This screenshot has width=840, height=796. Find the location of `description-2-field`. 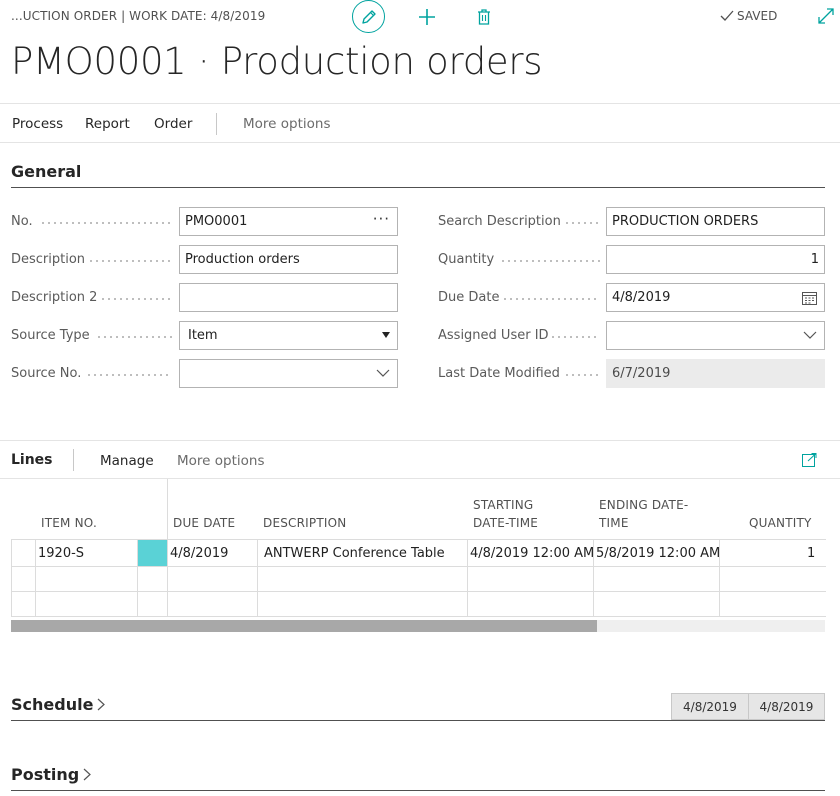

description-2-field is located at coordinates (288, 297).